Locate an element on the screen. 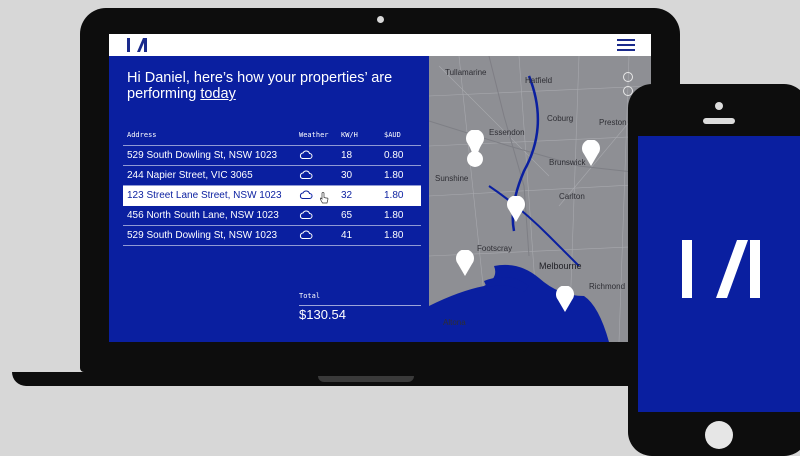 Image resolution: width=800 pixels, height=456 pixels. map-label-melbourne: Melbourne is located at coordinates (560, 266).